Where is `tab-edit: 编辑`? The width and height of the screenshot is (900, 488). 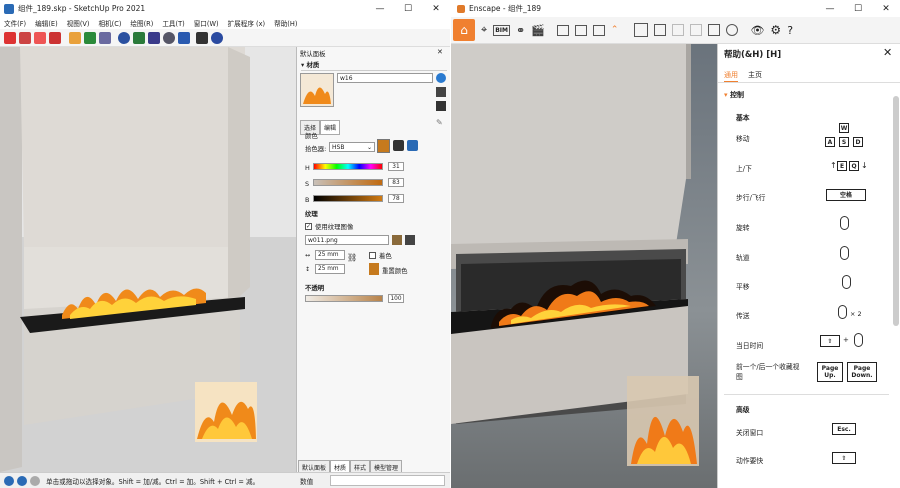 tab-edit: 编辑 is located at coordinates (330, 127).